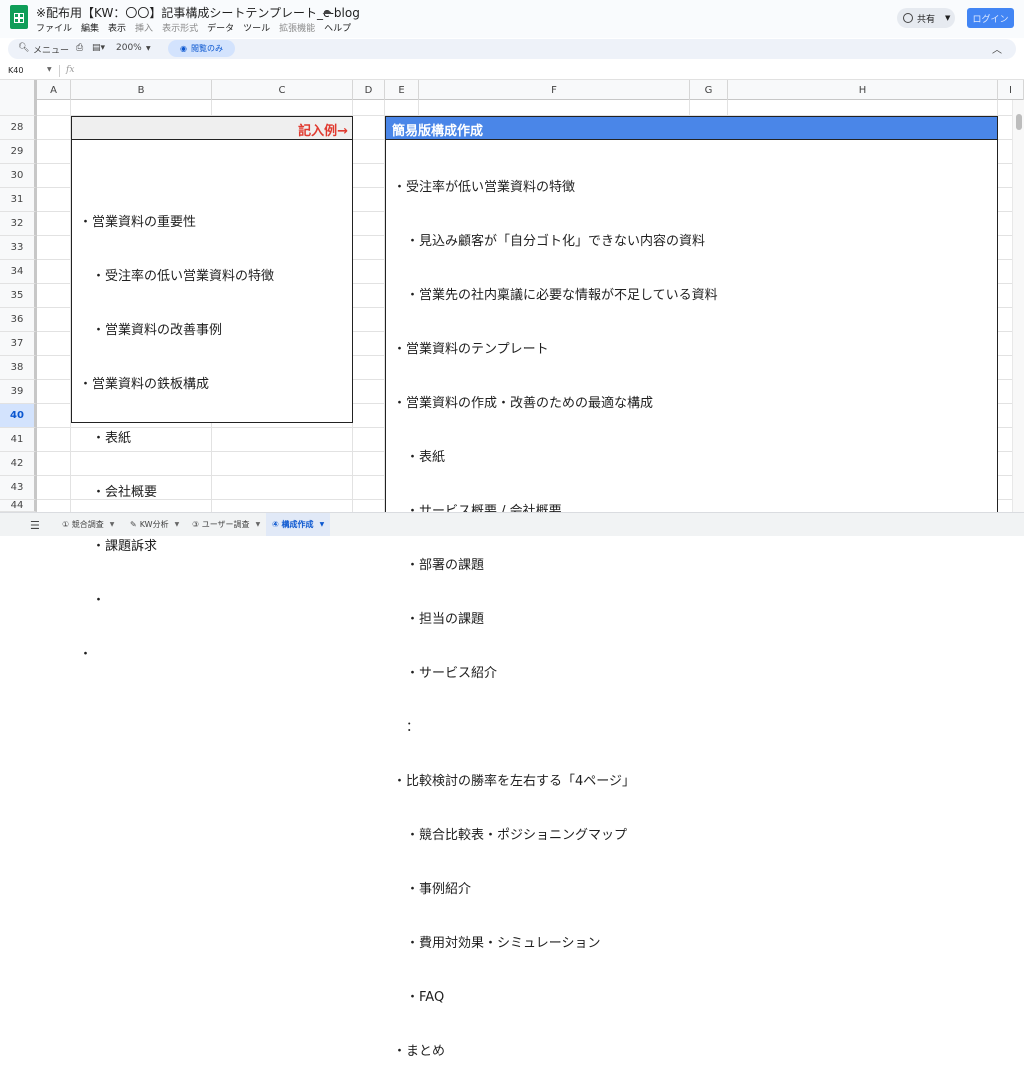  I want to click on row-header, so click(18, 108).